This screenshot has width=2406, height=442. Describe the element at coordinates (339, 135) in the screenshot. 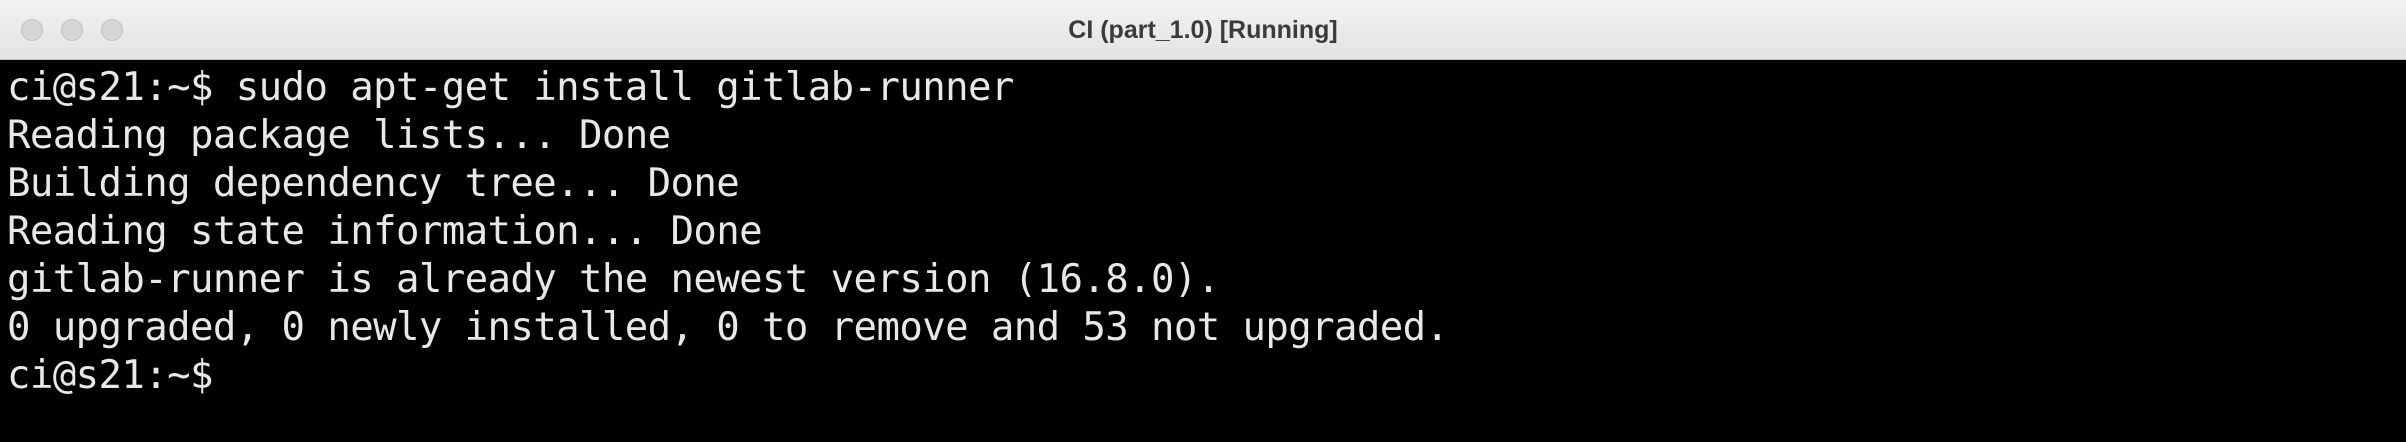

I see `terminal-output-line: Reading package lists... Done` at that location.